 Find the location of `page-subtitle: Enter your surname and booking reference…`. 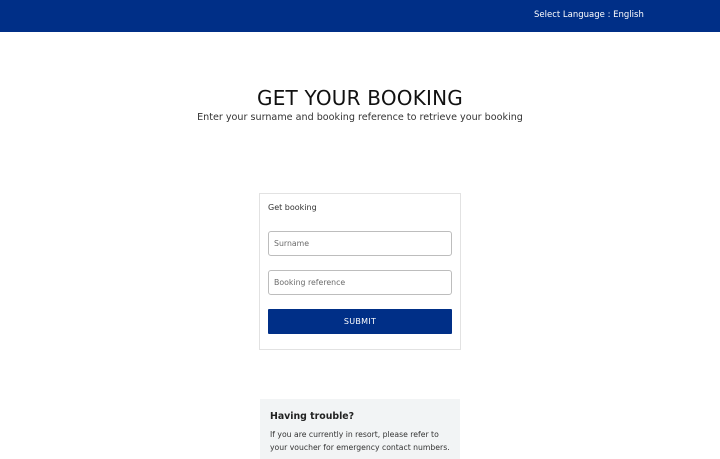

page-subtitle: Enter your surname and booking reference… is located at coordinates (360, 117).